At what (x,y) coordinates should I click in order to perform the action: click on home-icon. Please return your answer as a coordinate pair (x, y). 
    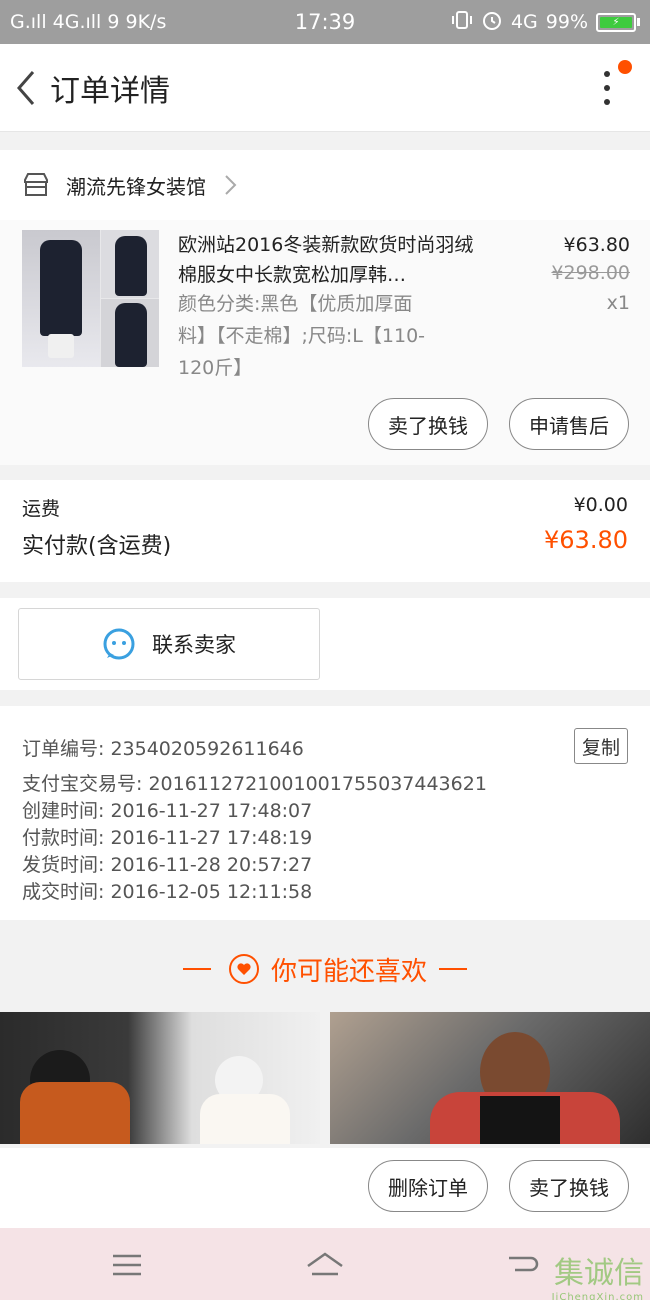
    Looking at the image, I should click on (325, 1265).